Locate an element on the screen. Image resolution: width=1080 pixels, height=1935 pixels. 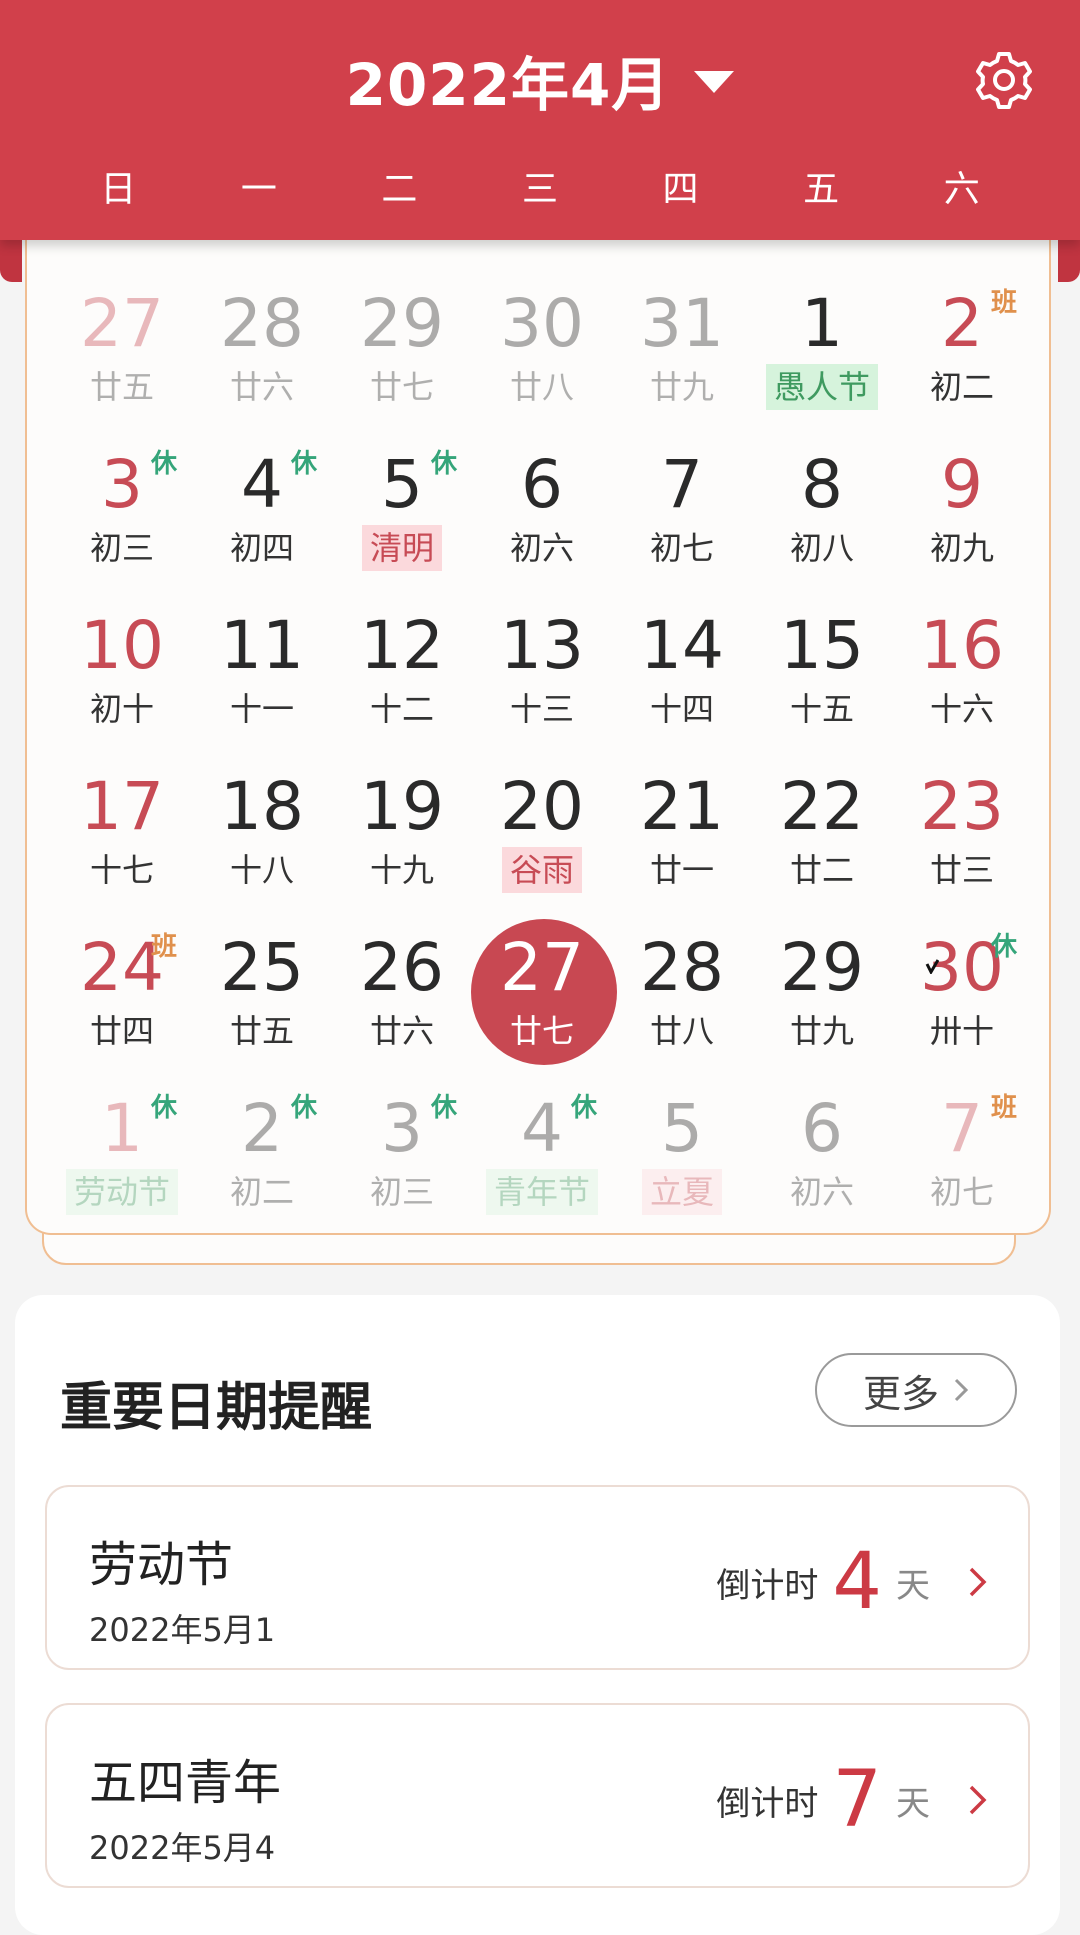
month-title: 2022年4月 is located at coordinates (508, 80).